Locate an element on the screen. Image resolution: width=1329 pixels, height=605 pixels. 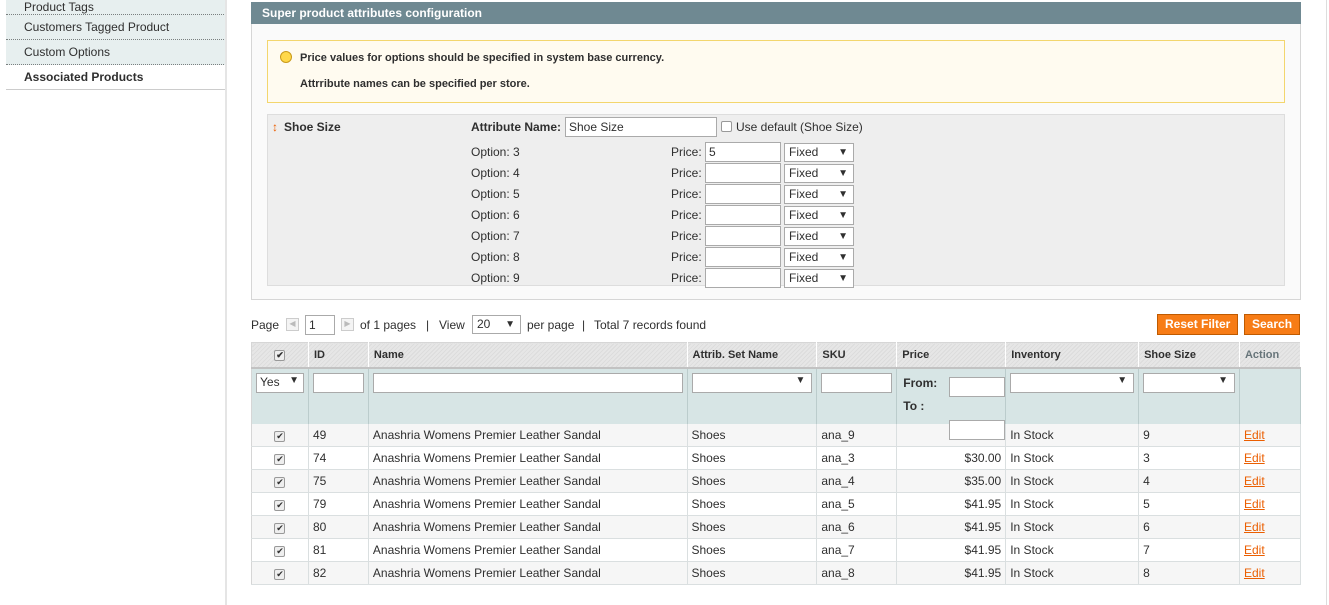
column-header-id: ID is located at coordinates (338, 355).